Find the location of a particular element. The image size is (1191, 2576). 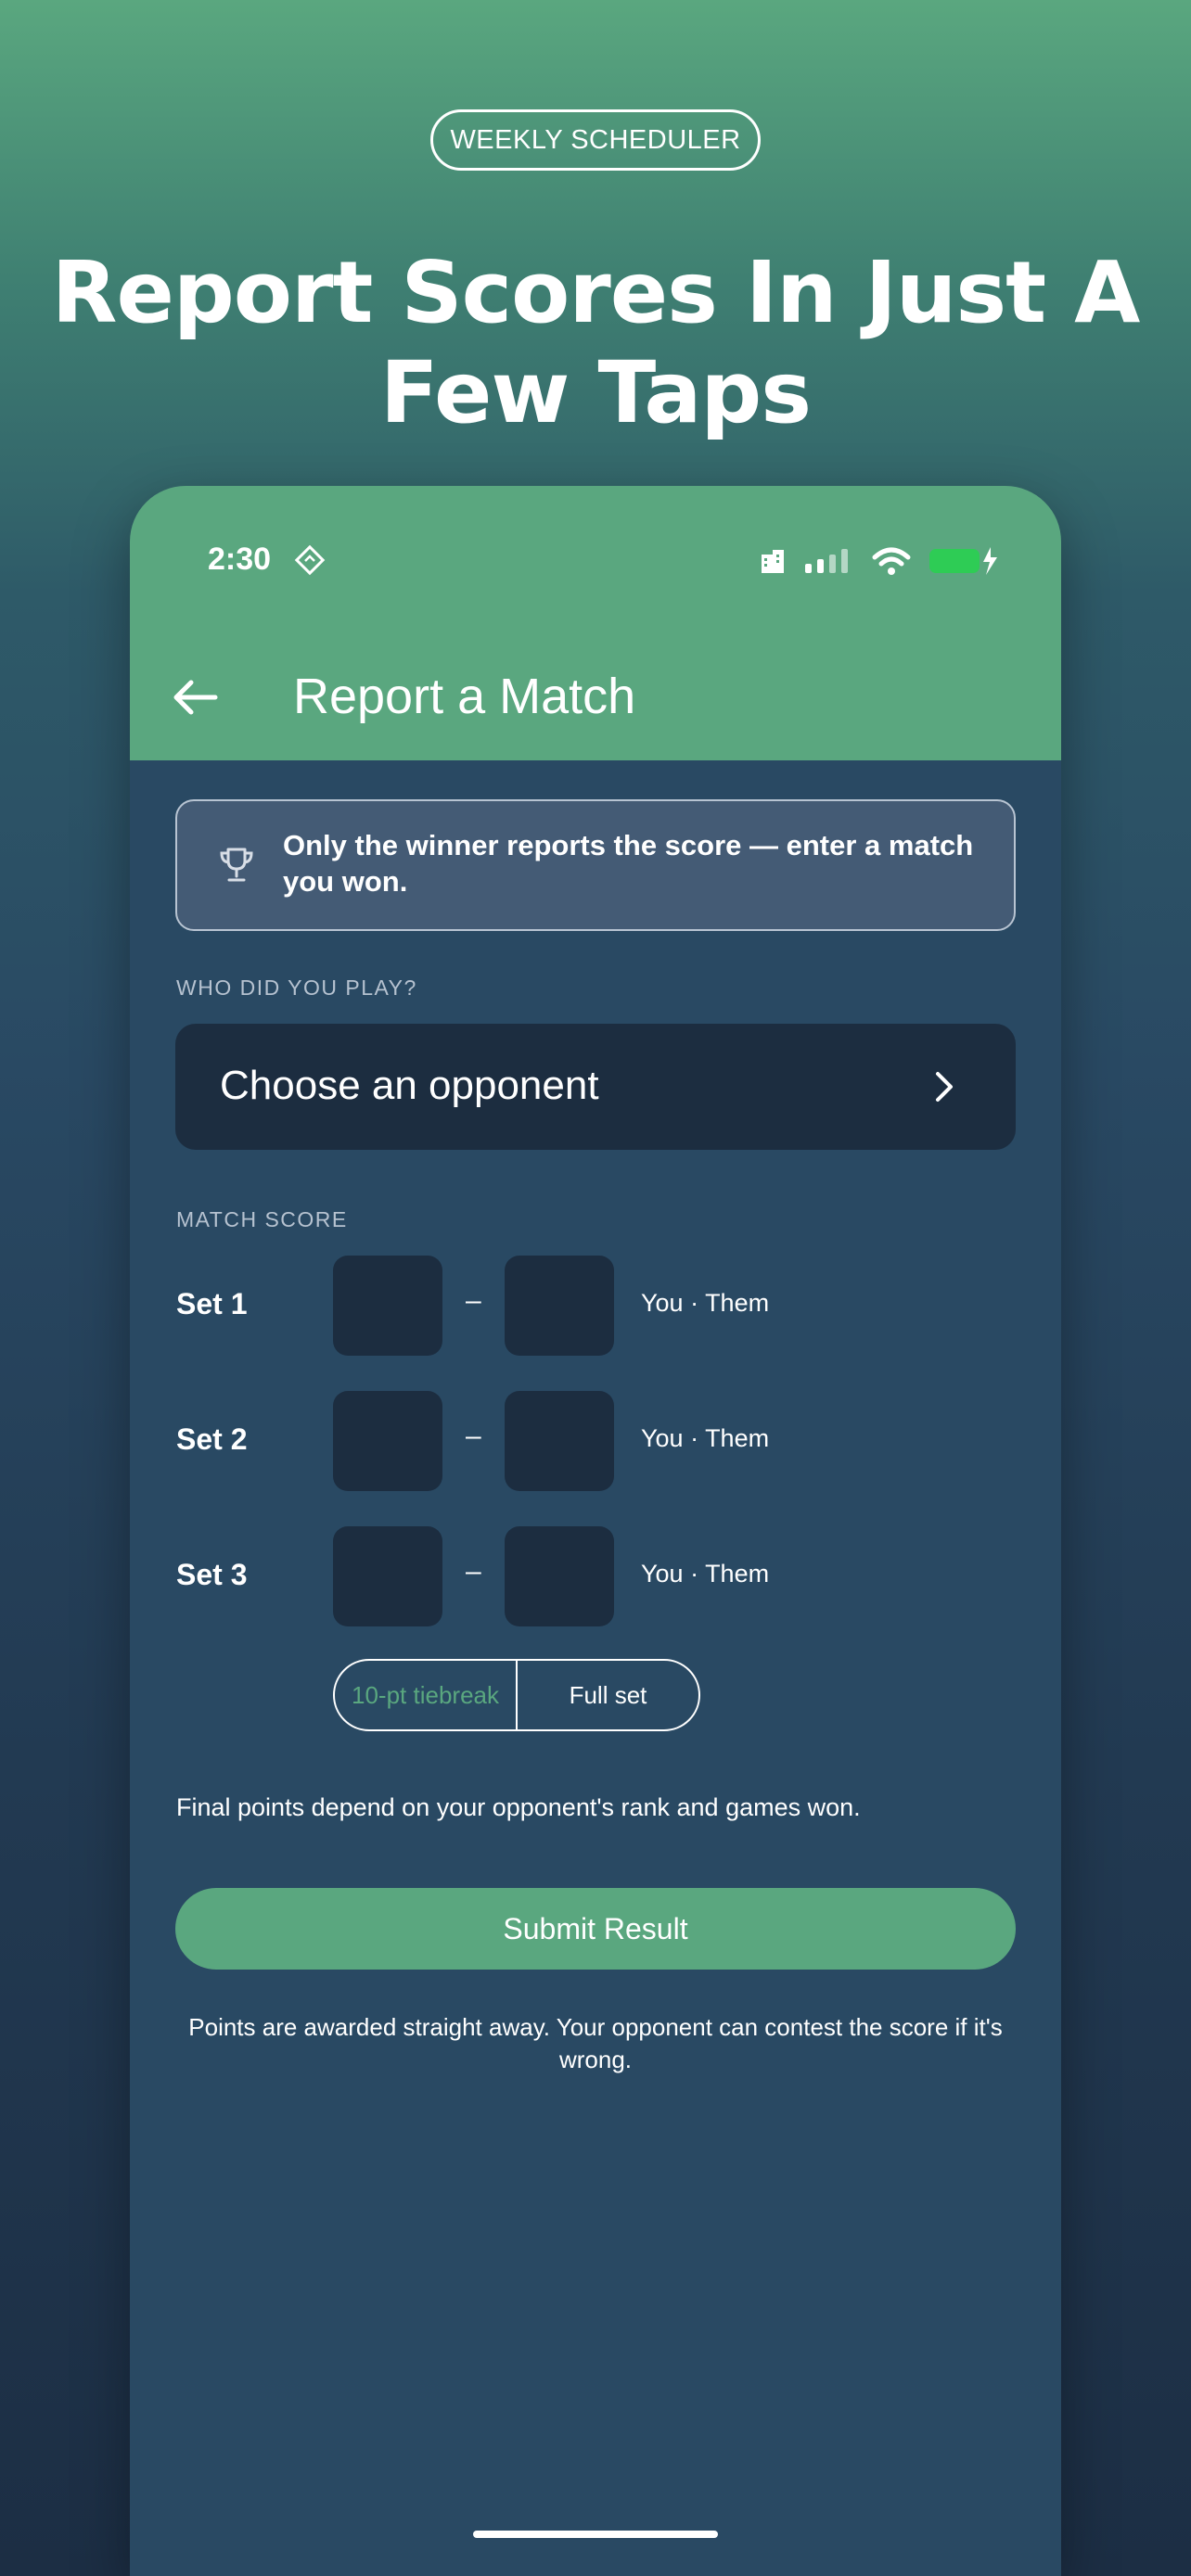

status-bar: 2:30 is located at coordinates (595, 560).